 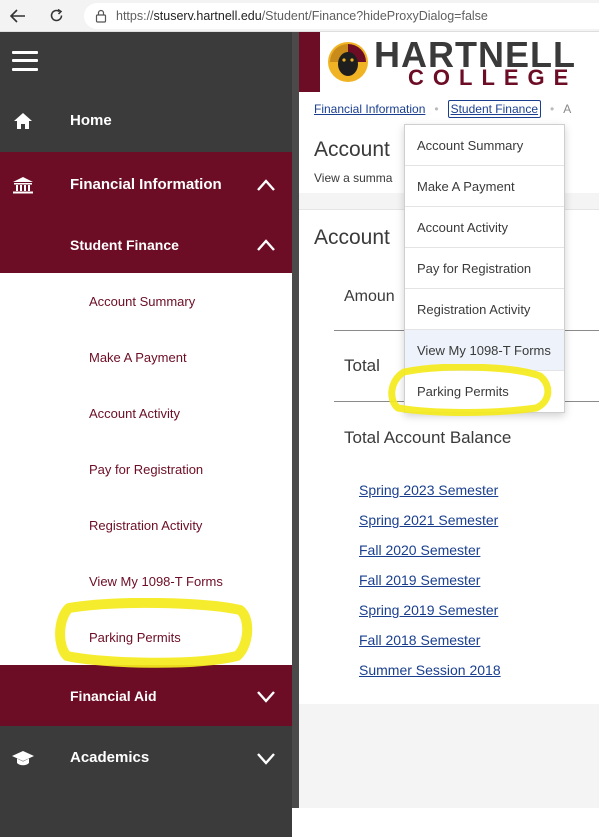 I want to click on sidebar-subitem-pay-for-registration: Pay for Registration, so click(x=146, y=469).